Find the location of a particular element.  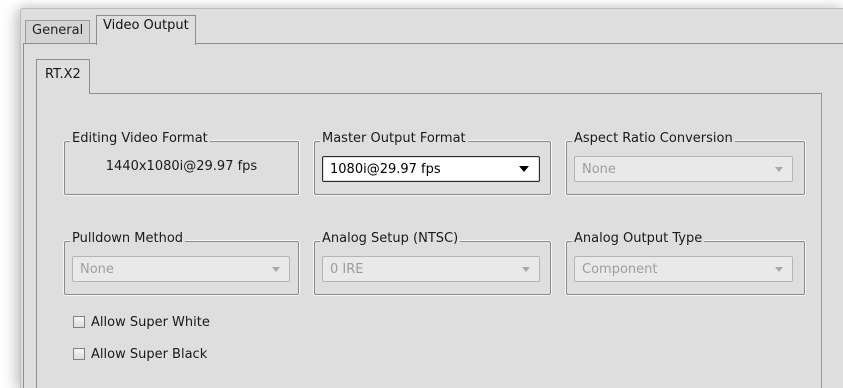

analog-output-type-value: Component is located at coordinates (620, 269).